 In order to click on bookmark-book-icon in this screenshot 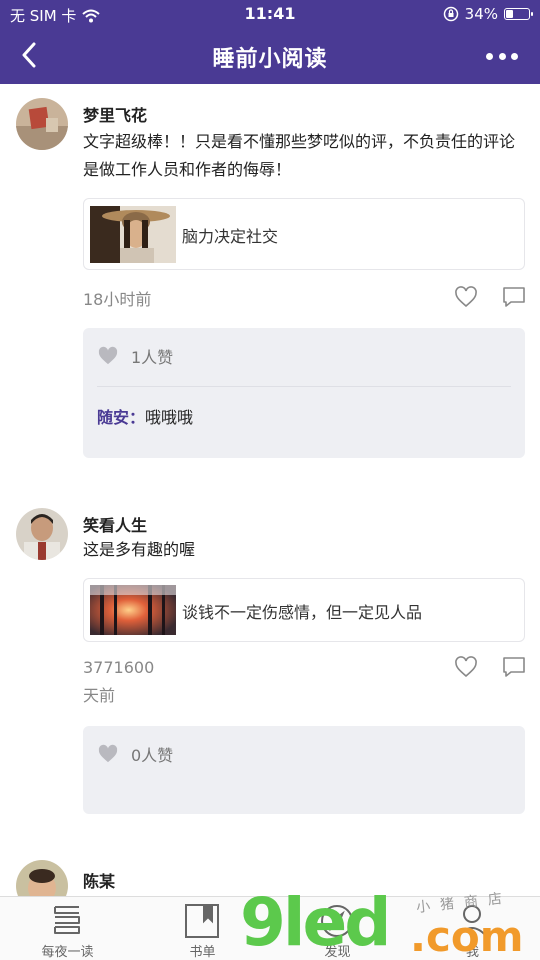, I will do `click(202, 921)`.